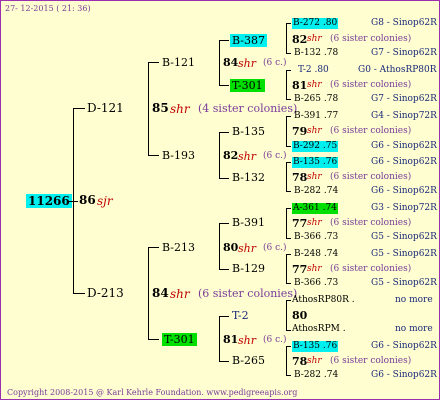  What do you see at coordinates (300, 131) in the screenshot?
I see `ancestor-score: 79` at bounding box center [300, 131].